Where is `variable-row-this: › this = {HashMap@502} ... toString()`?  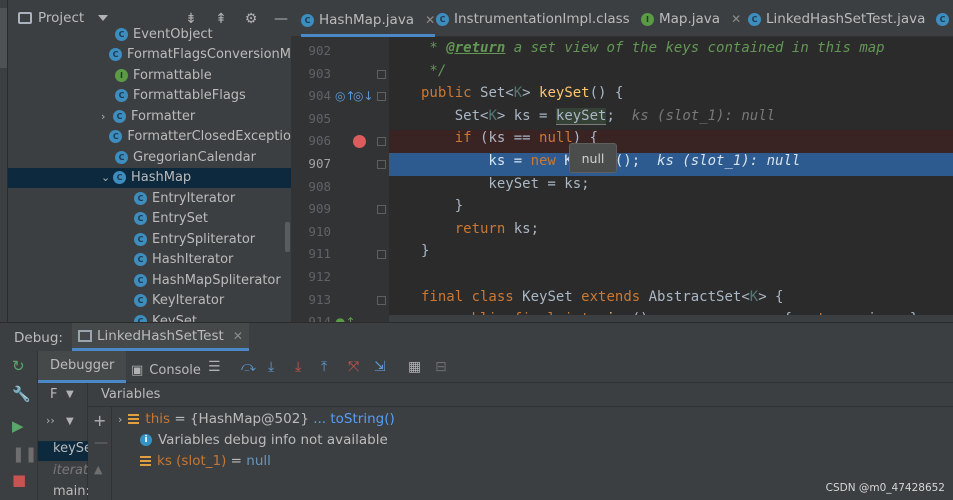
variable-row-this: › this = {HashMap@502} ... toString() is located at coordinates (256, 419).